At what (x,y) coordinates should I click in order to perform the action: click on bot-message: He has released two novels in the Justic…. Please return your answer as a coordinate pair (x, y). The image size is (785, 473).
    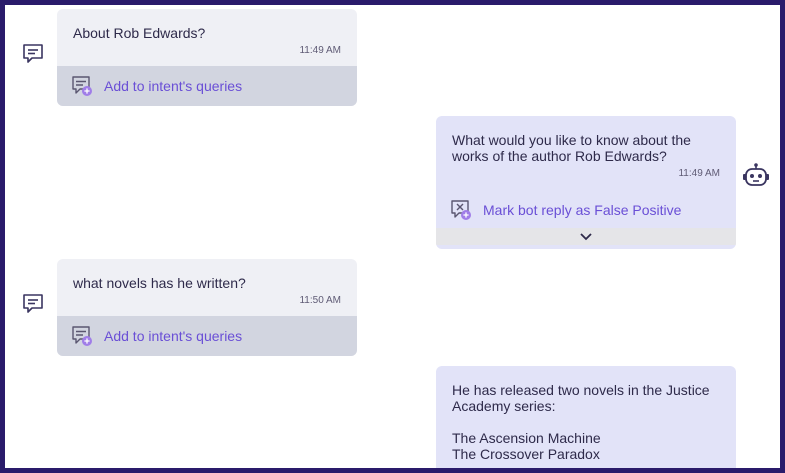
    Looking at the image, I should click on (586, 417).